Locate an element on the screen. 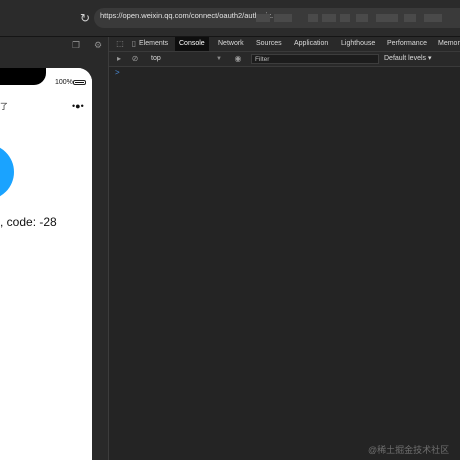 The image size is (460, 460). tab-elements: Elements is located at coordinates (153, 44).